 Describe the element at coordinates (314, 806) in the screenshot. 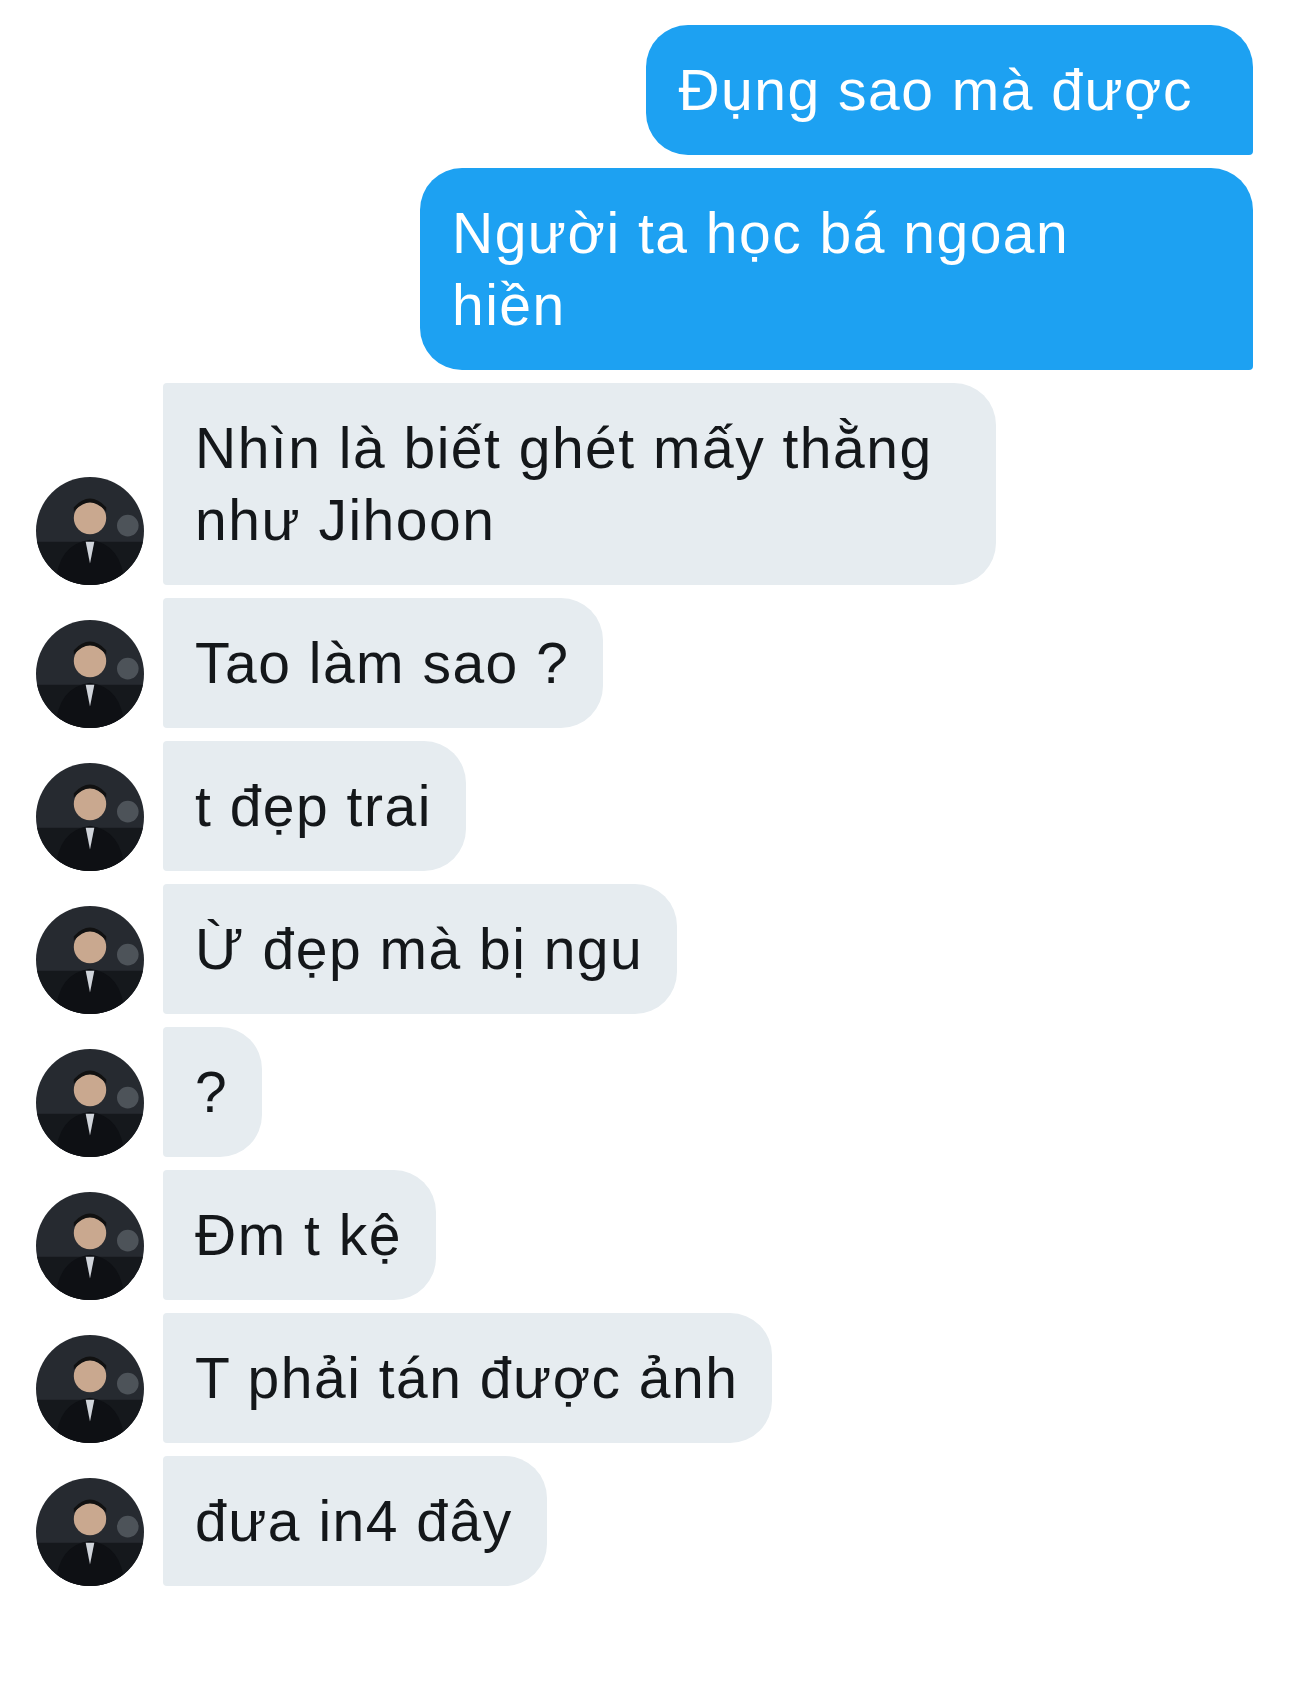

I see `message-bubble: t đẹp trai` at that location.